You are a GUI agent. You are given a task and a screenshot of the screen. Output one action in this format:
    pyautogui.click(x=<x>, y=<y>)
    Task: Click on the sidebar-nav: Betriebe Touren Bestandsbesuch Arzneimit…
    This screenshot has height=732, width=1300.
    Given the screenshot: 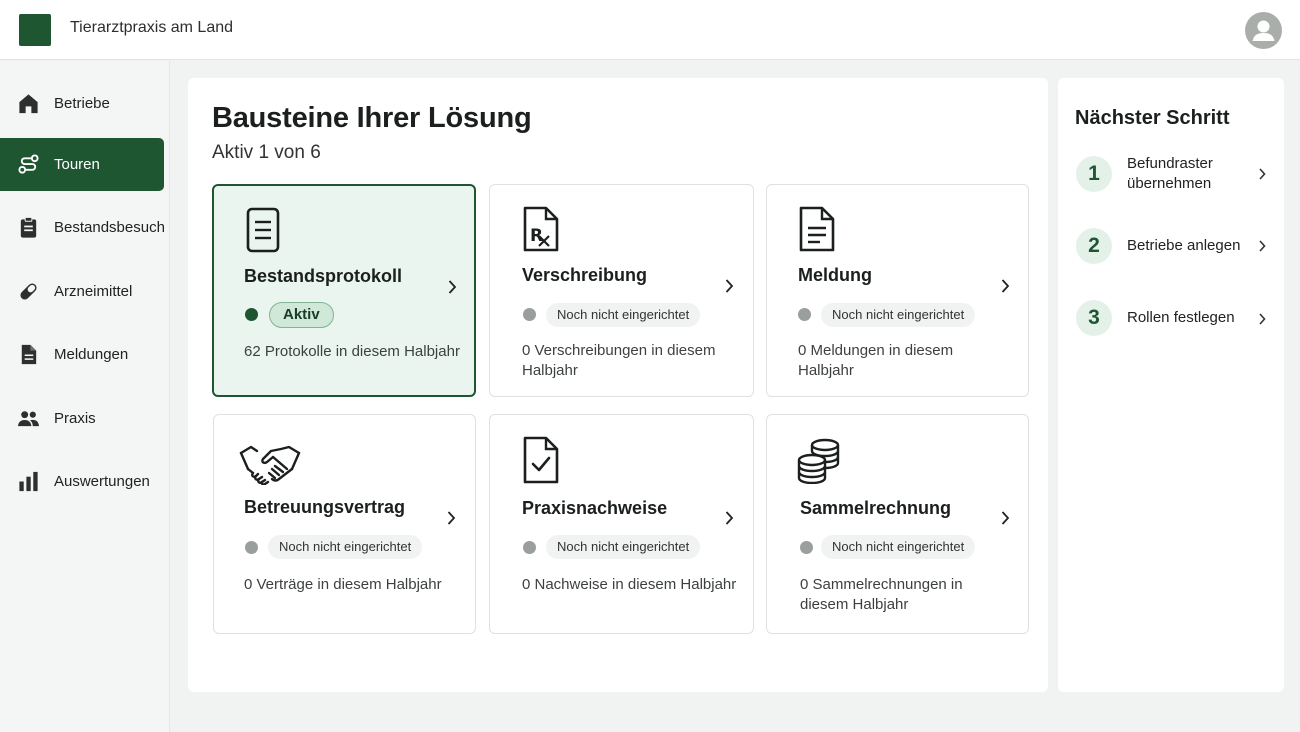 What is the action you would take?
    pyautogui.click(x=85, y=396)
    